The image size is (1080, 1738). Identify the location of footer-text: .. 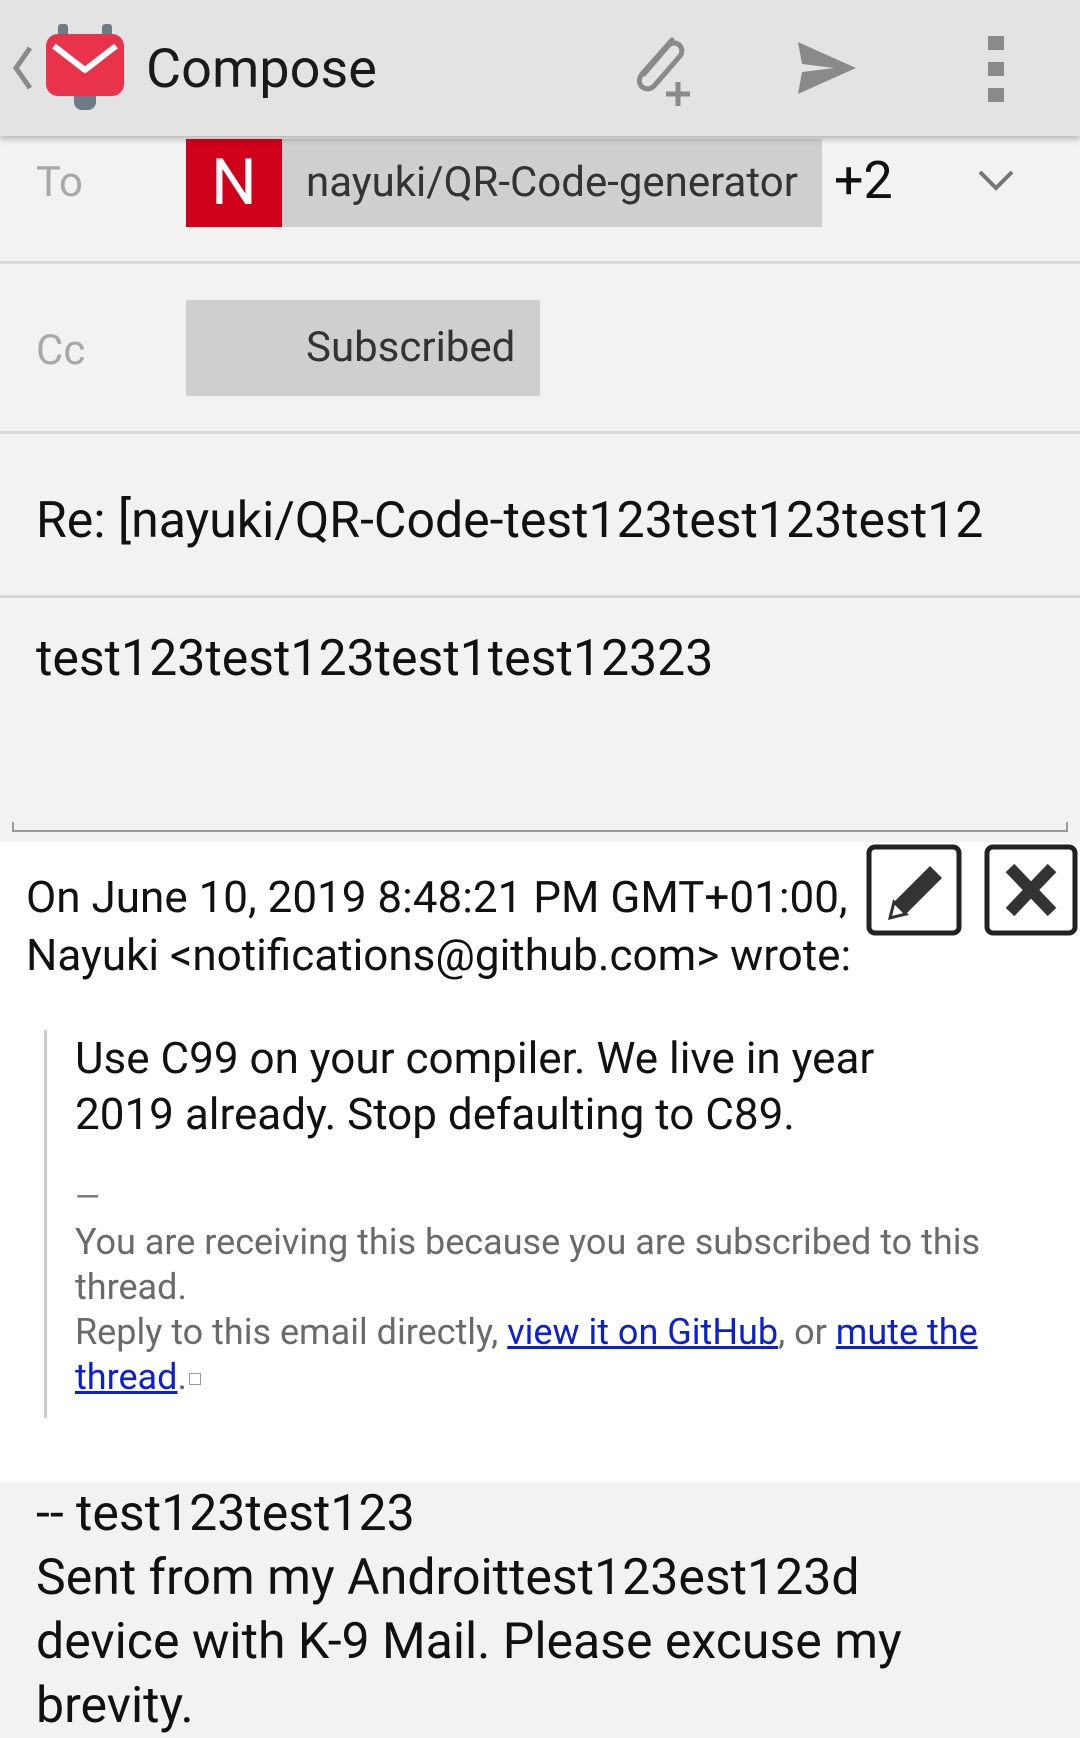
(182, 1377).